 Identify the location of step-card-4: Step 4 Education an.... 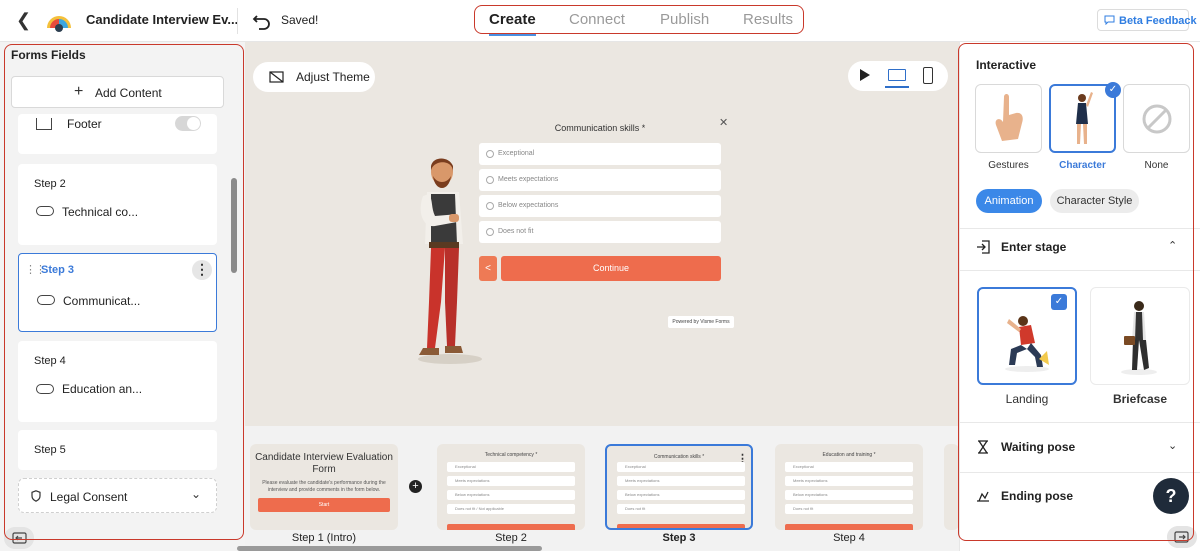
(117, 381).